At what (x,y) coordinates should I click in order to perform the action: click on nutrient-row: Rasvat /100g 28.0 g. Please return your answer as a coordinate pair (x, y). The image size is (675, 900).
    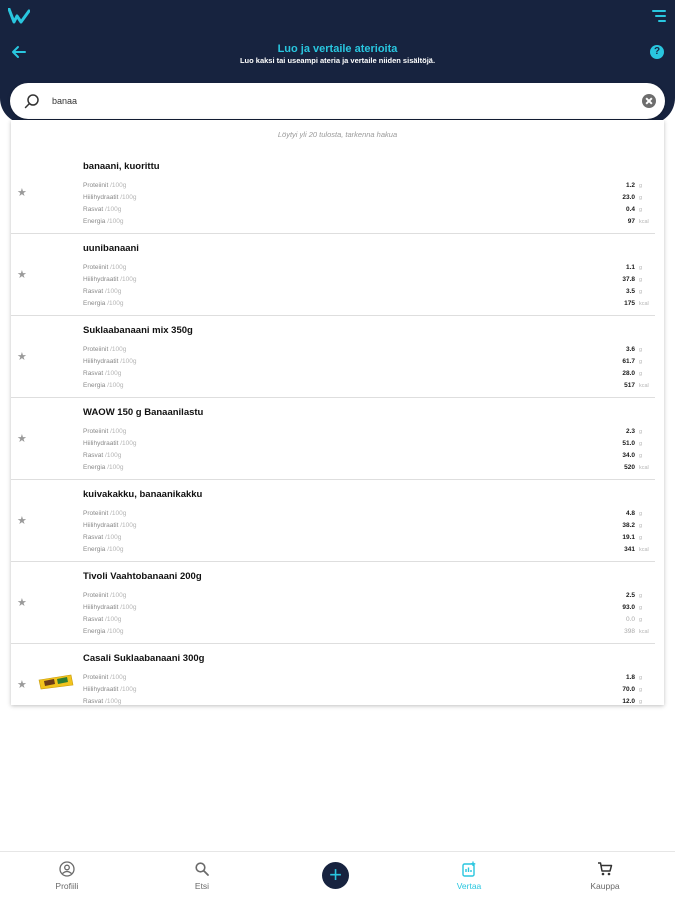
    Looking at the image, I should click on (368, 376).